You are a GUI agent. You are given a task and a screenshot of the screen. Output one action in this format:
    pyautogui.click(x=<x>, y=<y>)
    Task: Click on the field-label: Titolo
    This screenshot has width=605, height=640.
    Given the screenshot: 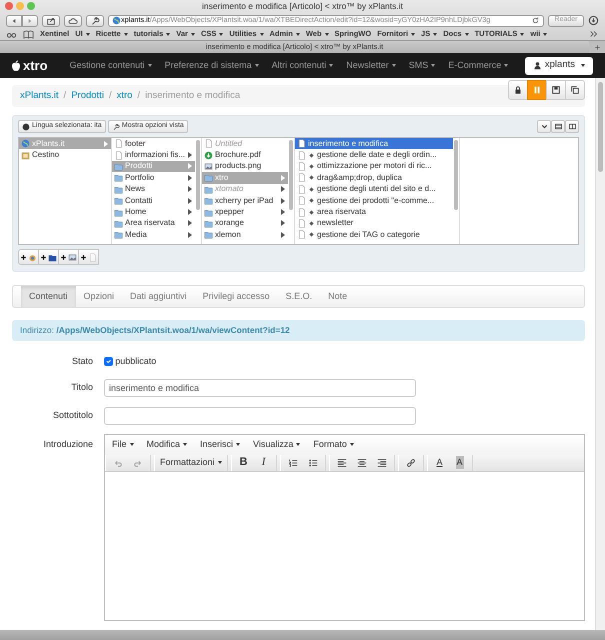 What is the action you would take?
    pyautogui.click(x=82, y=387)
    